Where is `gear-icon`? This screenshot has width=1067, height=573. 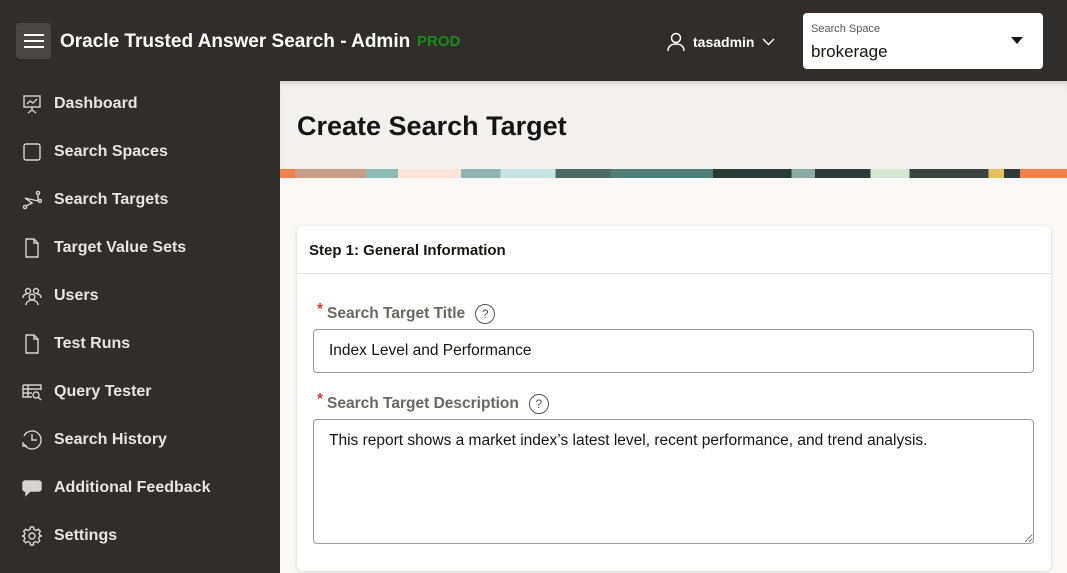
gear-icon is located at coordinates (32, 536).